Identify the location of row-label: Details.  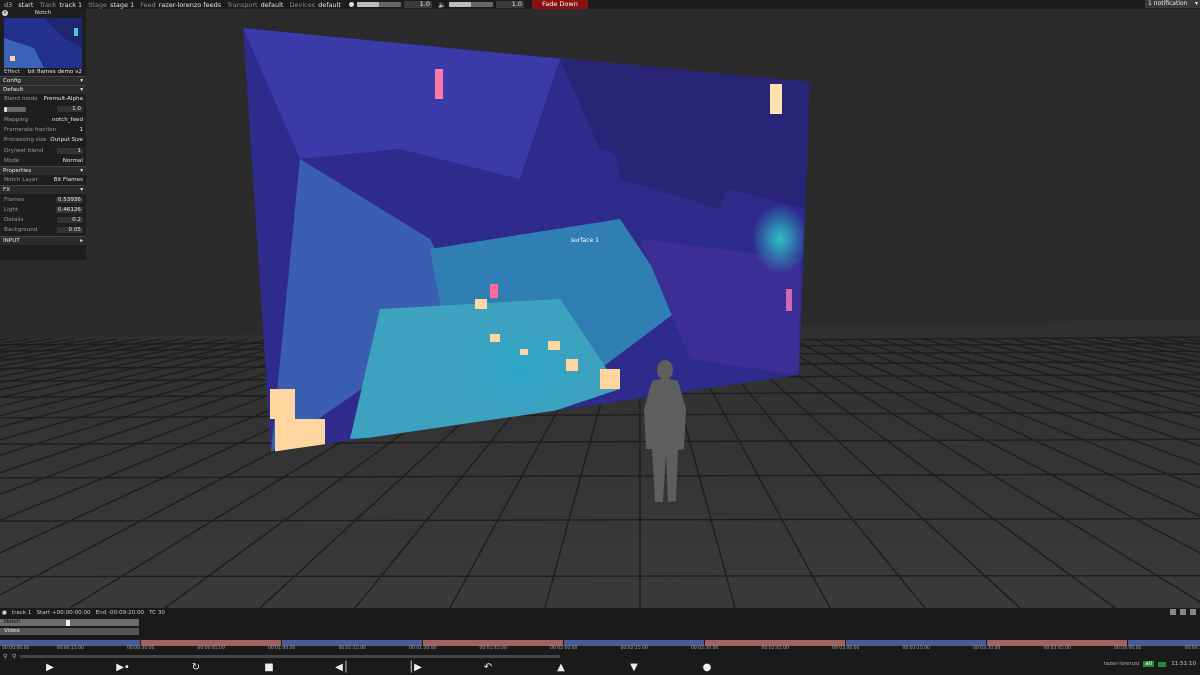
(14, 220).